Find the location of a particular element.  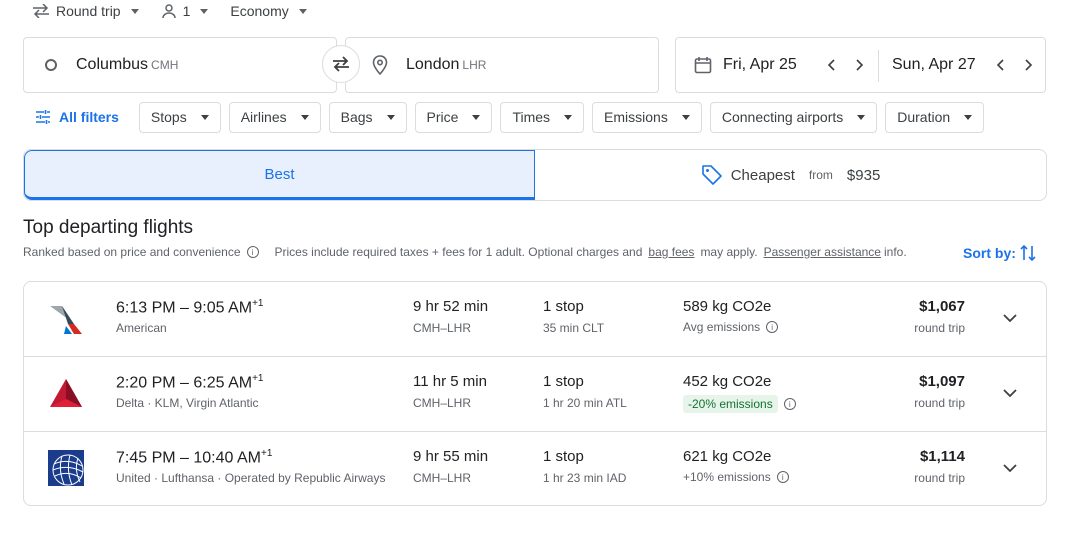

calendar-icon is located at coordinates (703, 65).